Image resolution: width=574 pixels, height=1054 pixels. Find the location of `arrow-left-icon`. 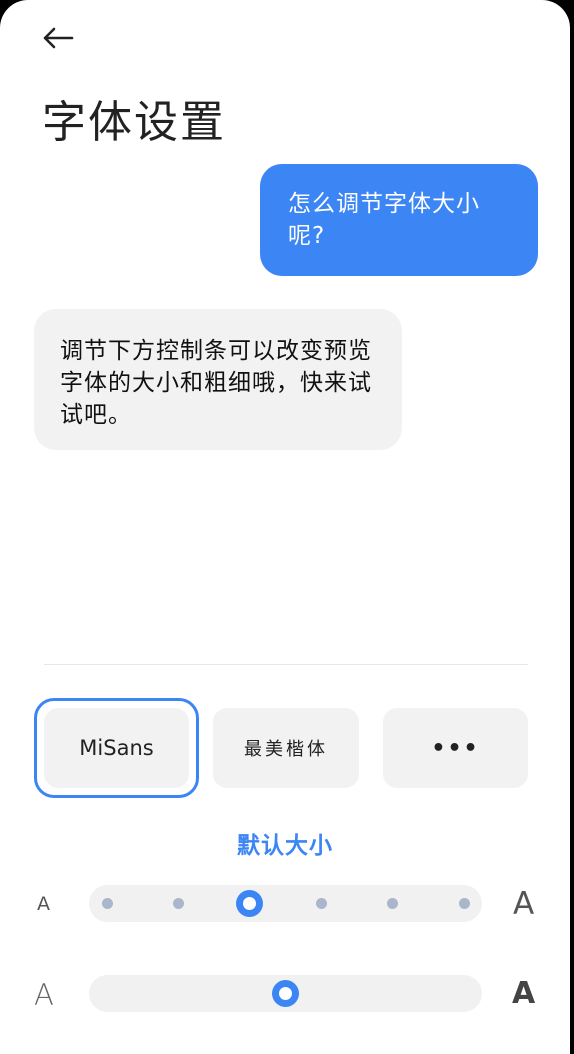

arrow-left-icon is located at coordinates (58, 38).